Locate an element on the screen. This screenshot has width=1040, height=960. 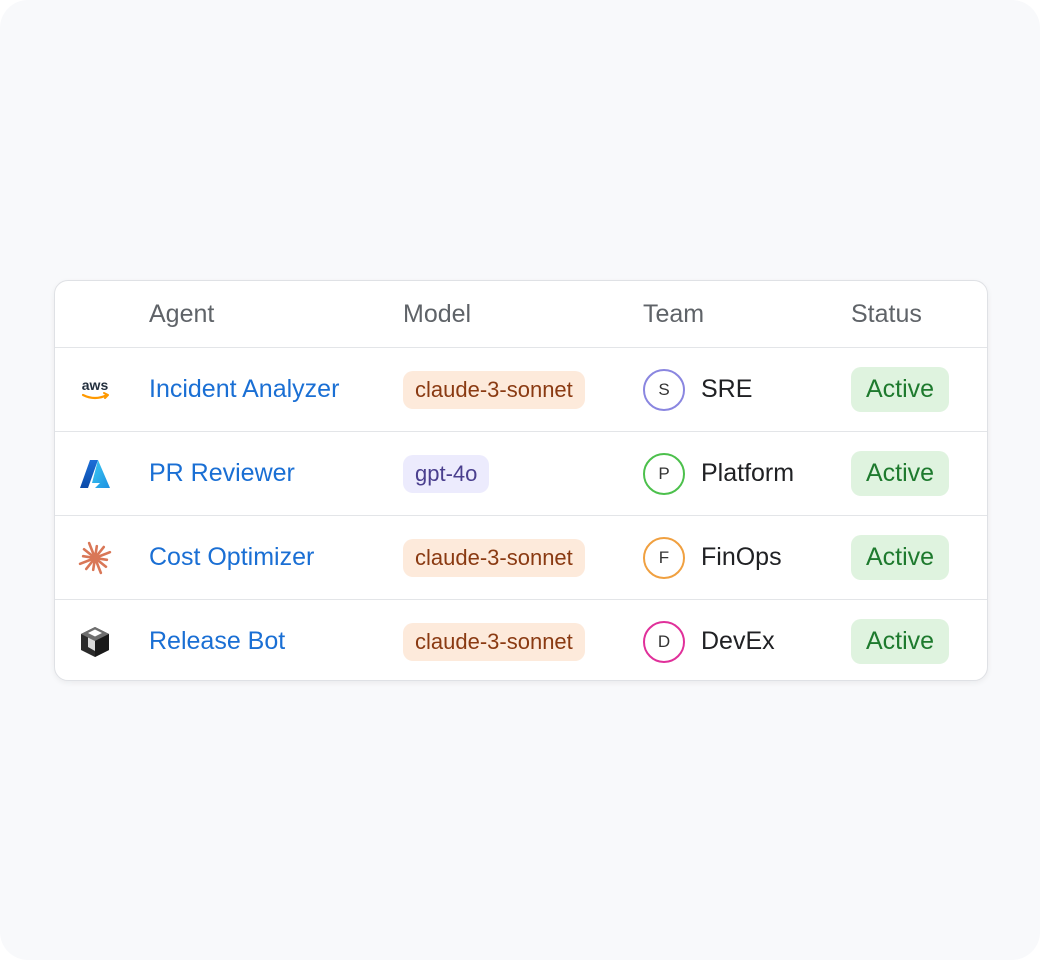
agent-link: Cost Optimizer is located at coordinates (231, 557).